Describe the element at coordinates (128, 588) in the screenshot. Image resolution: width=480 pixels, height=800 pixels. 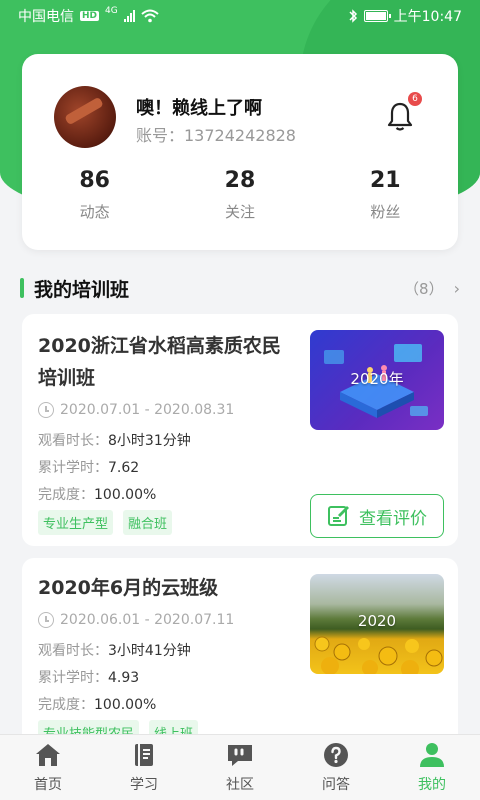
I see `course-title: 2020年6月的云班级` at that location.